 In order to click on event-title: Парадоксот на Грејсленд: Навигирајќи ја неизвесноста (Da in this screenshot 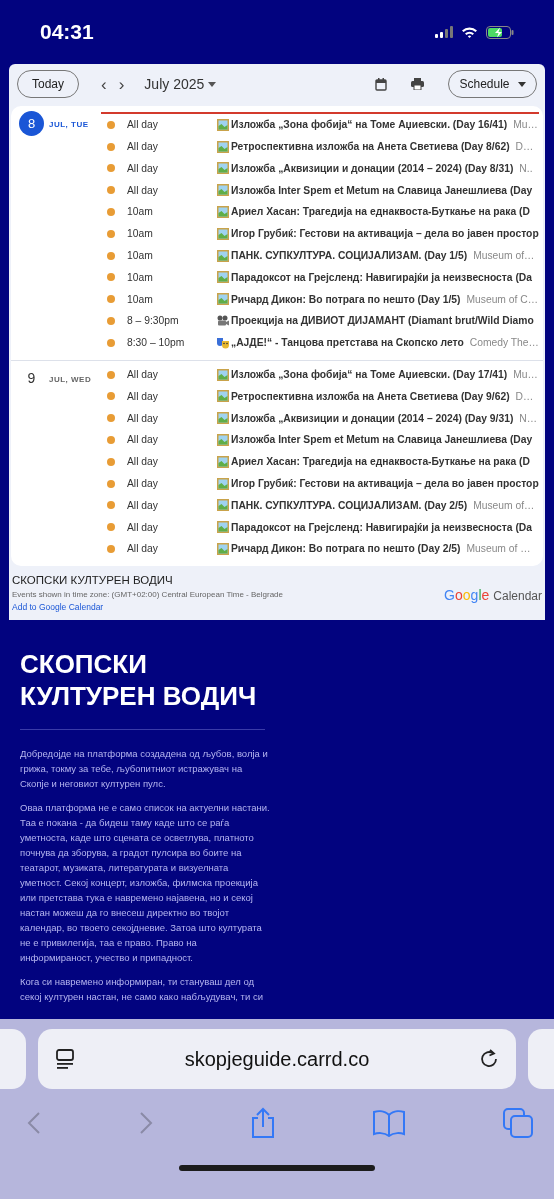, I will do `click(382, 527)`.